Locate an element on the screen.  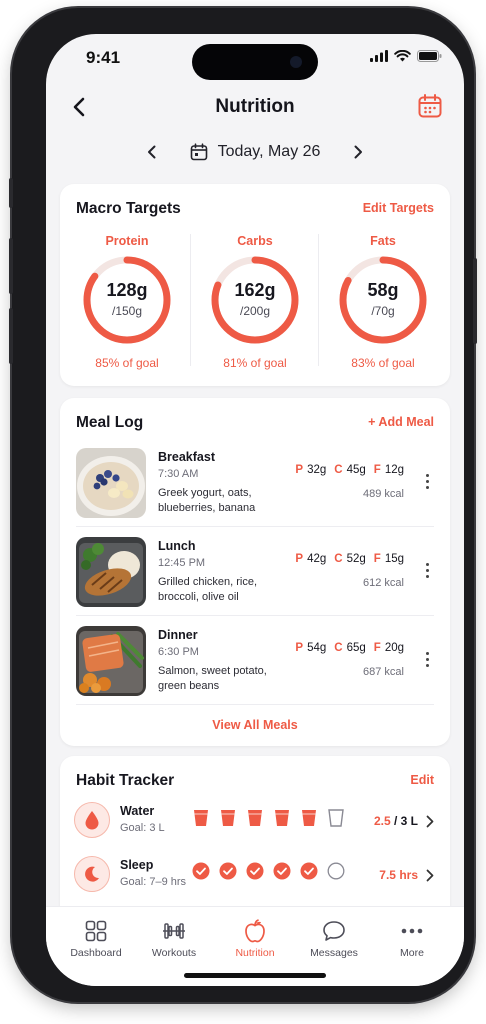
macro-value: 128g is located at coordinates (127, 290).